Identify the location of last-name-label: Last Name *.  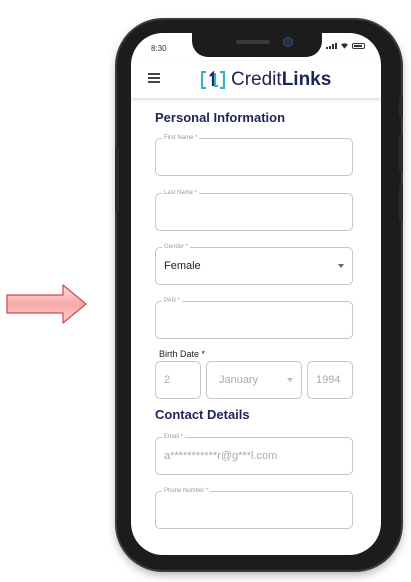
(181, 193).